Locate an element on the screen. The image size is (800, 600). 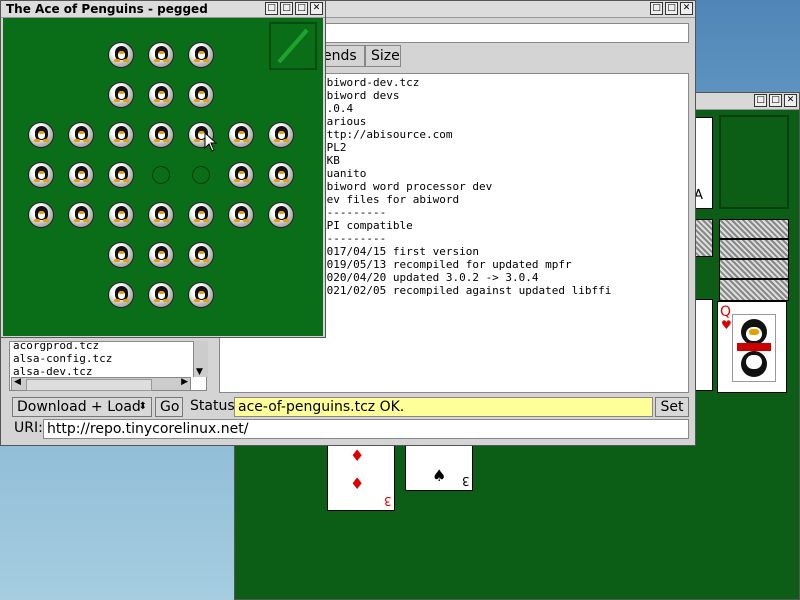
pkg-restore-button: □ is located at coordinates (671, 8).